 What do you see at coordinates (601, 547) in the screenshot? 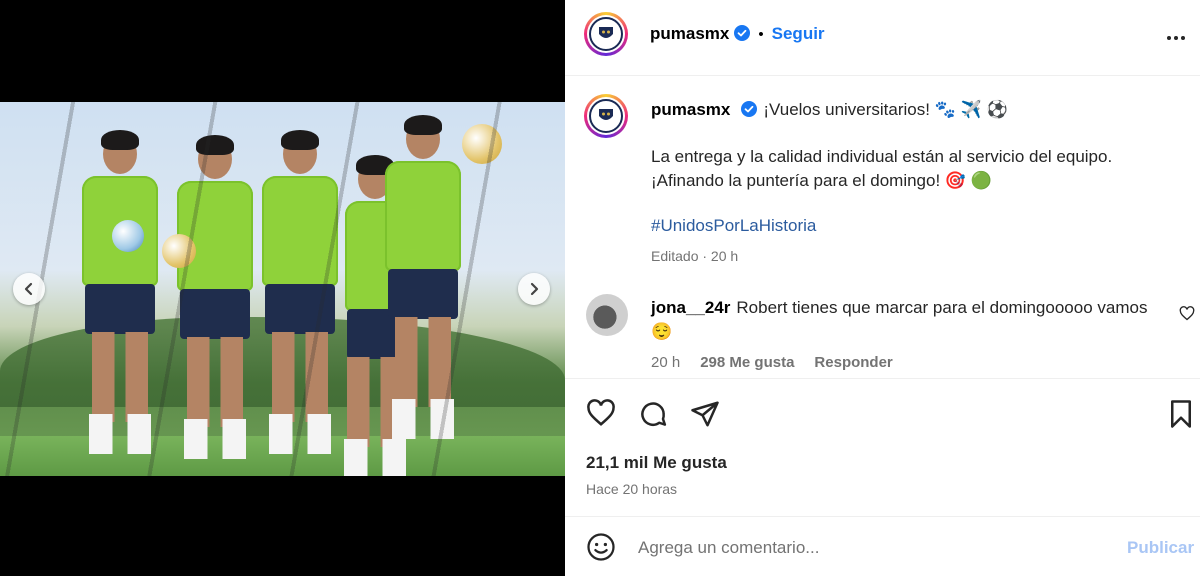
I see `emoji-icon` at bounding box center [601, 547].